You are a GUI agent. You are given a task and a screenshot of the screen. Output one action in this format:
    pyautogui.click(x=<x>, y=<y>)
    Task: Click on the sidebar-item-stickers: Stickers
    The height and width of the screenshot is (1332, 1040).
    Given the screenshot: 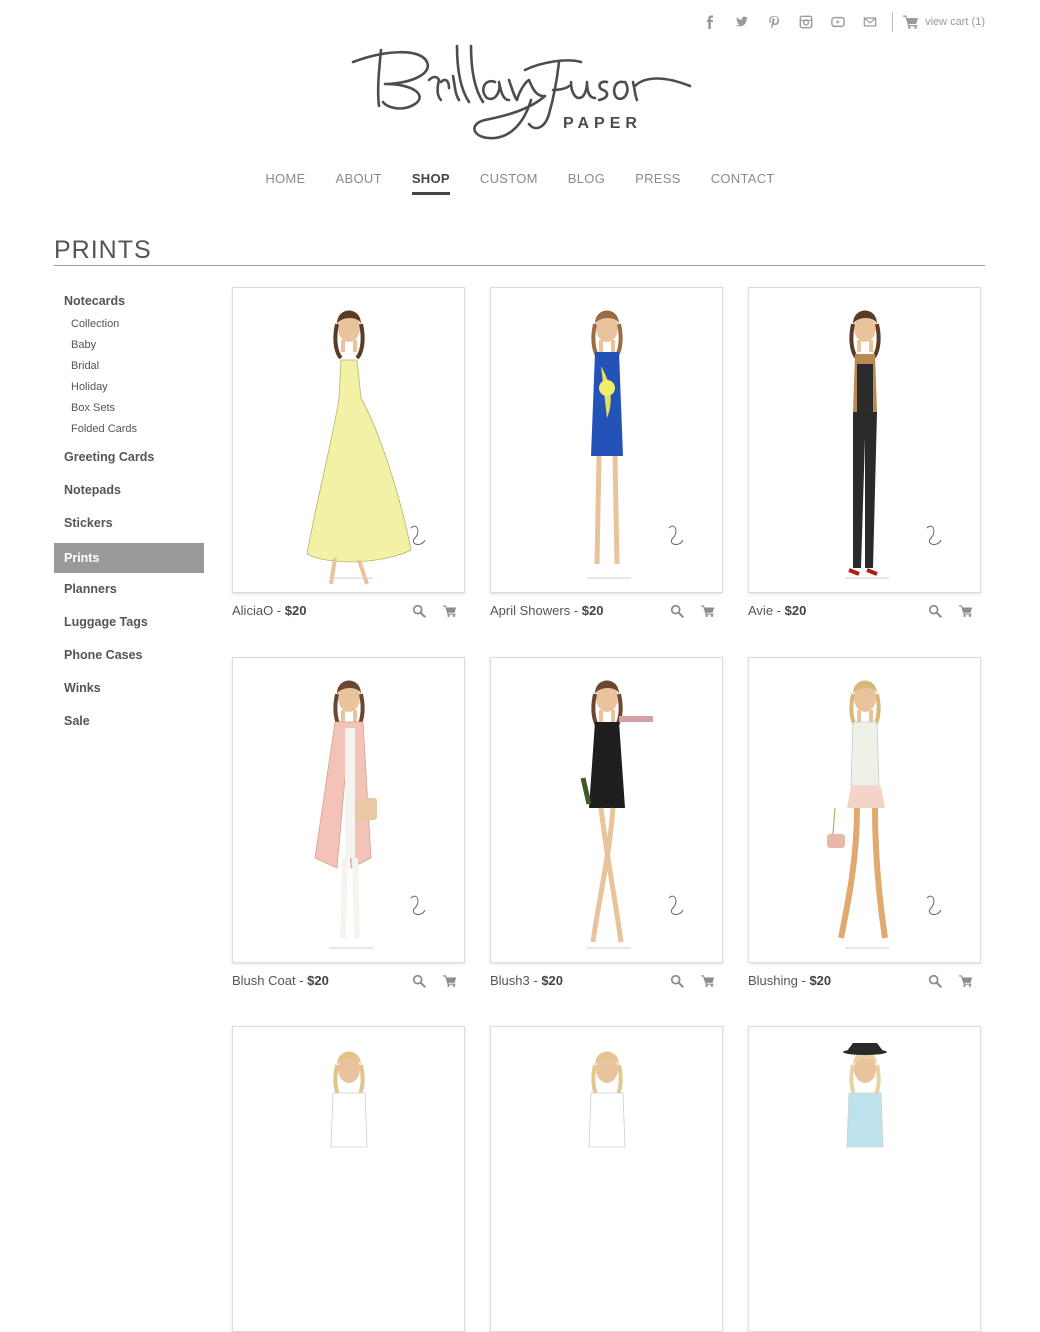 What is the action you would take?
    pyautogui.click(x=129, y=526)
    